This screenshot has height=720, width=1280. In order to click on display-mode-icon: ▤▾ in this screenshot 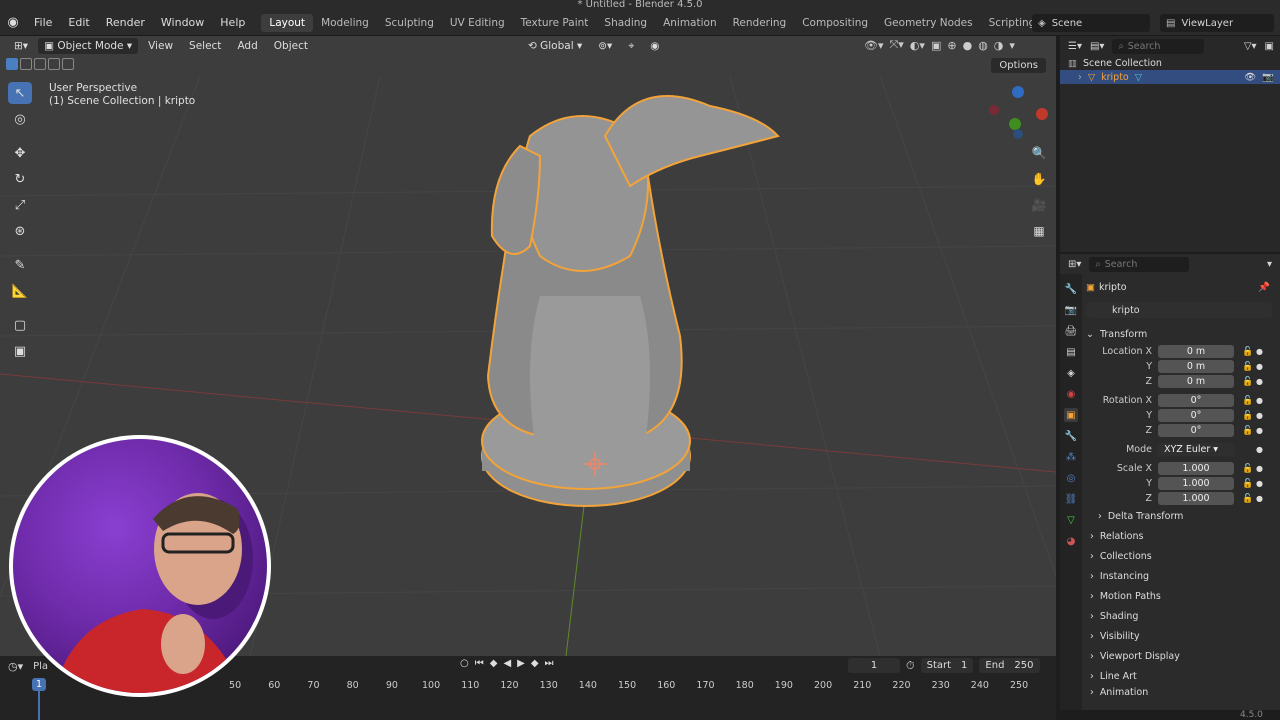, I will do `click(1097, 46)`.